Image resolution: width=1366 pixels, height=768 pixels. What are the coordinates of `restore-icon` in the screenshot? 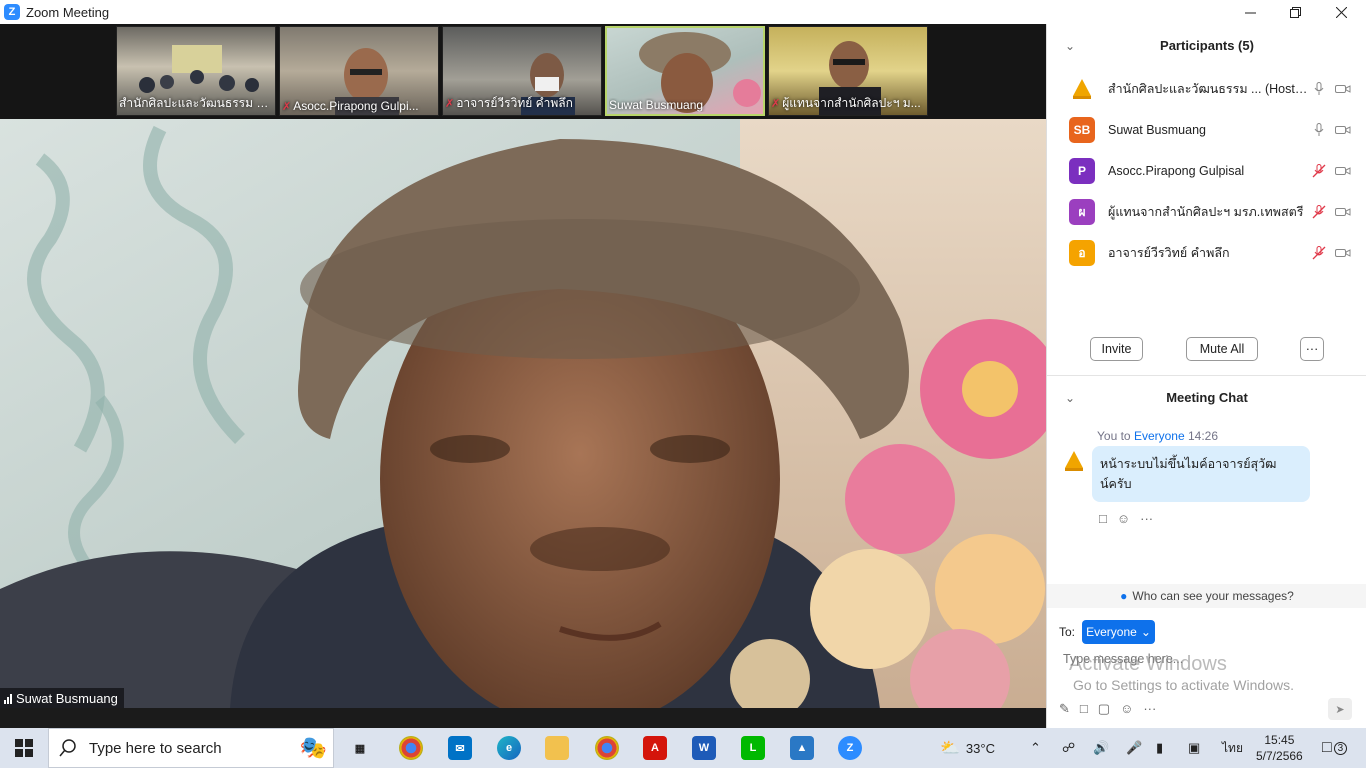 It's located at (1295, 12).